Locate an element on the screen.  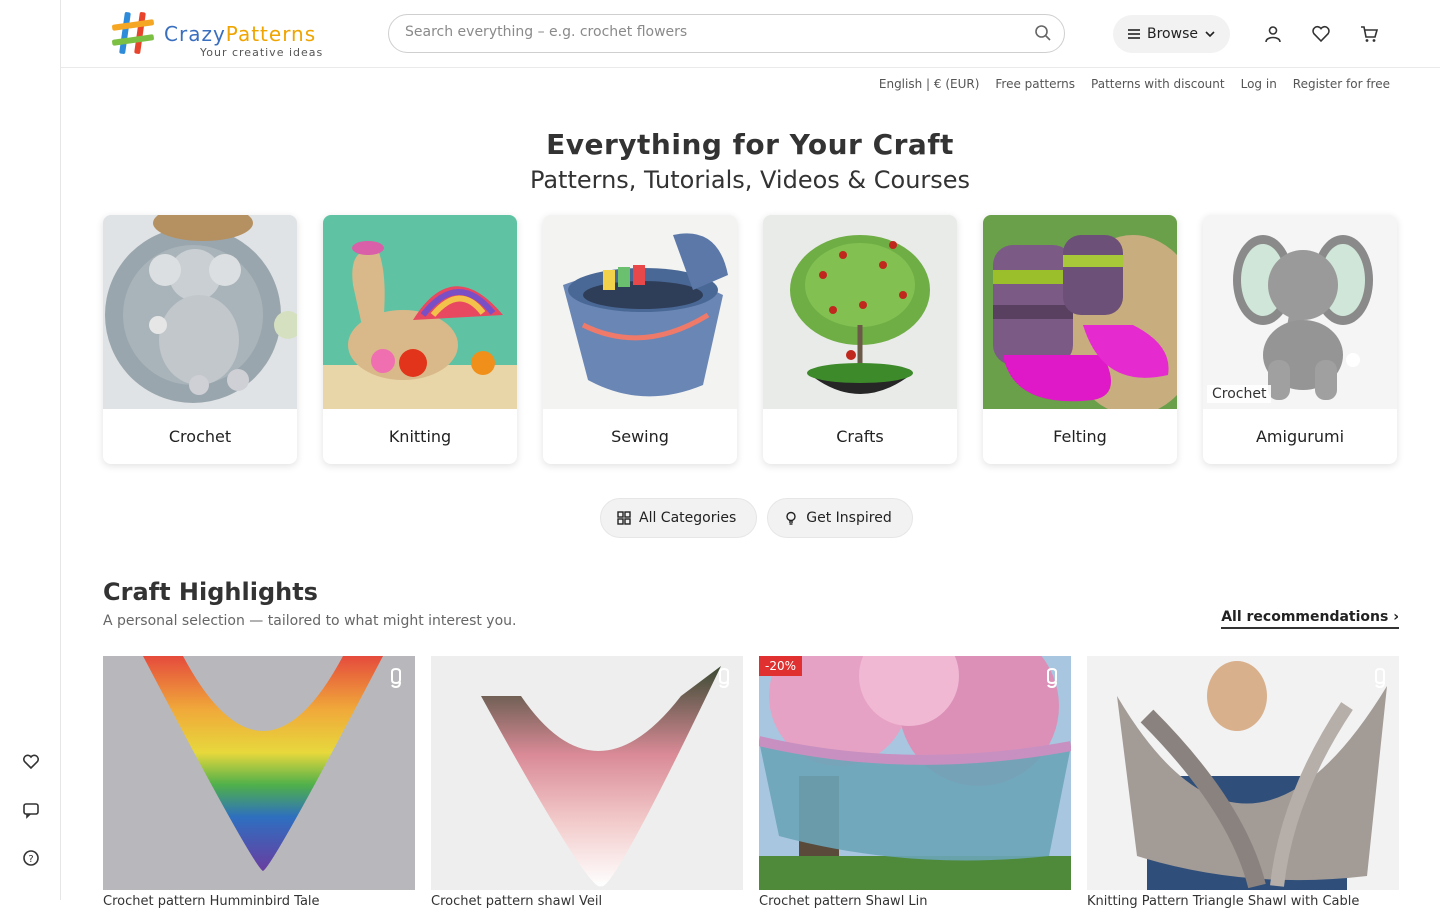
login-link: Log in is located at coordinates (1259, 84).